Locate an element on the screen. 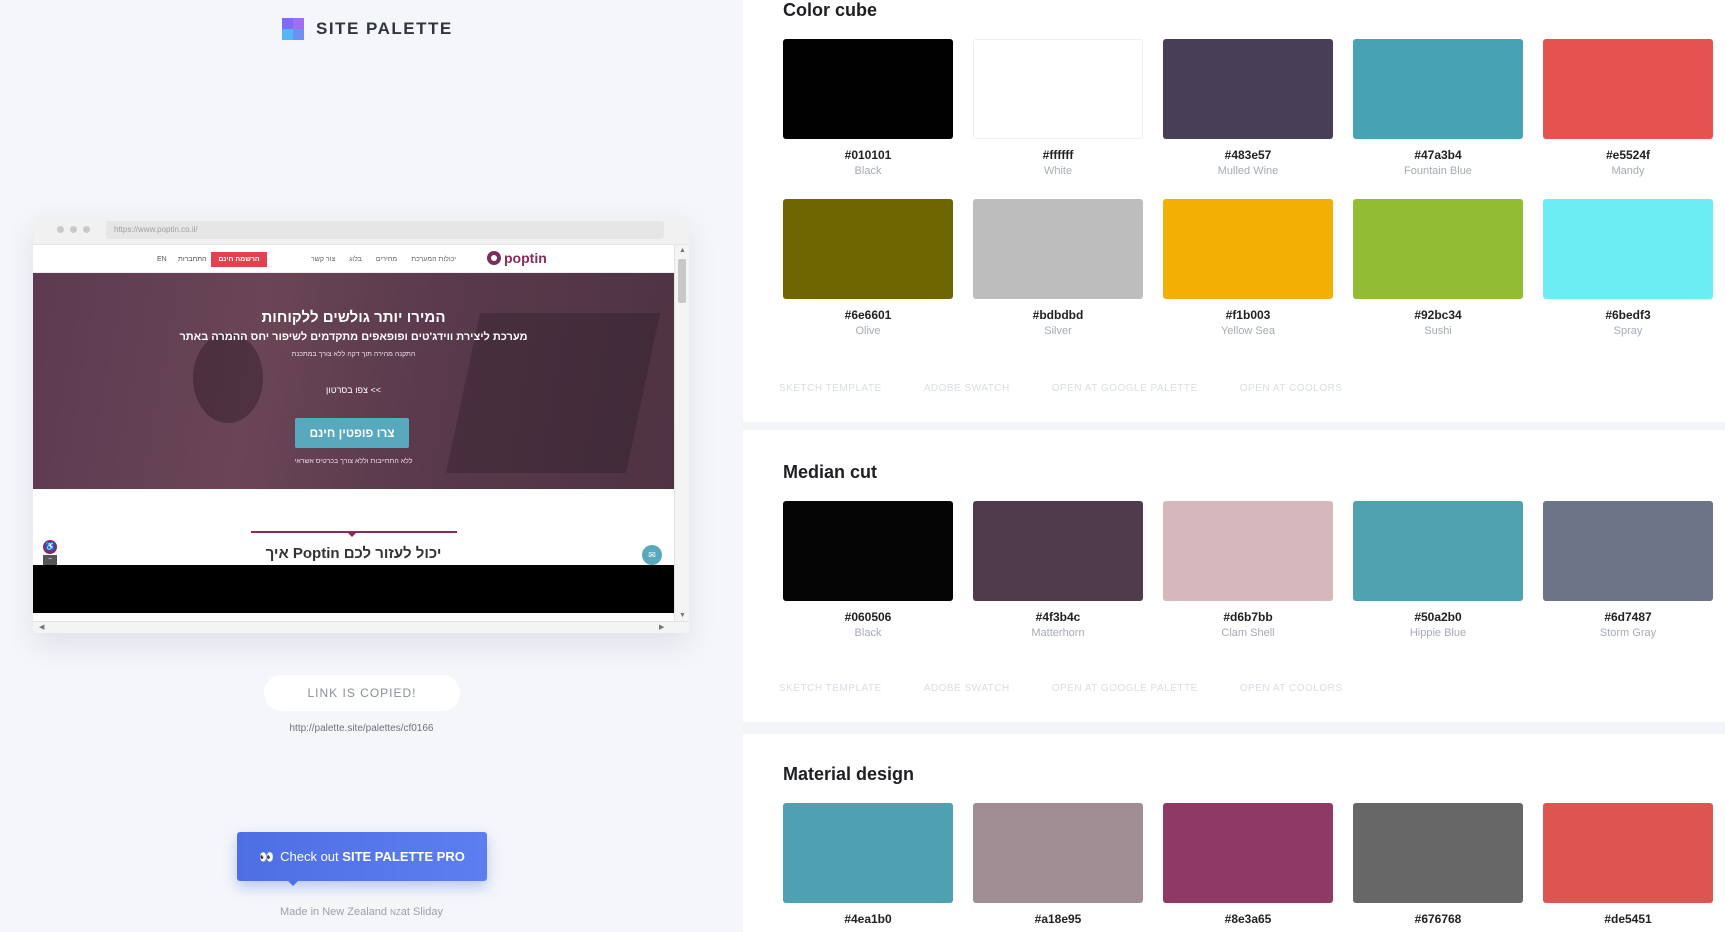  swatch-hex: #483e57 is located at coordinates (1248, 155).